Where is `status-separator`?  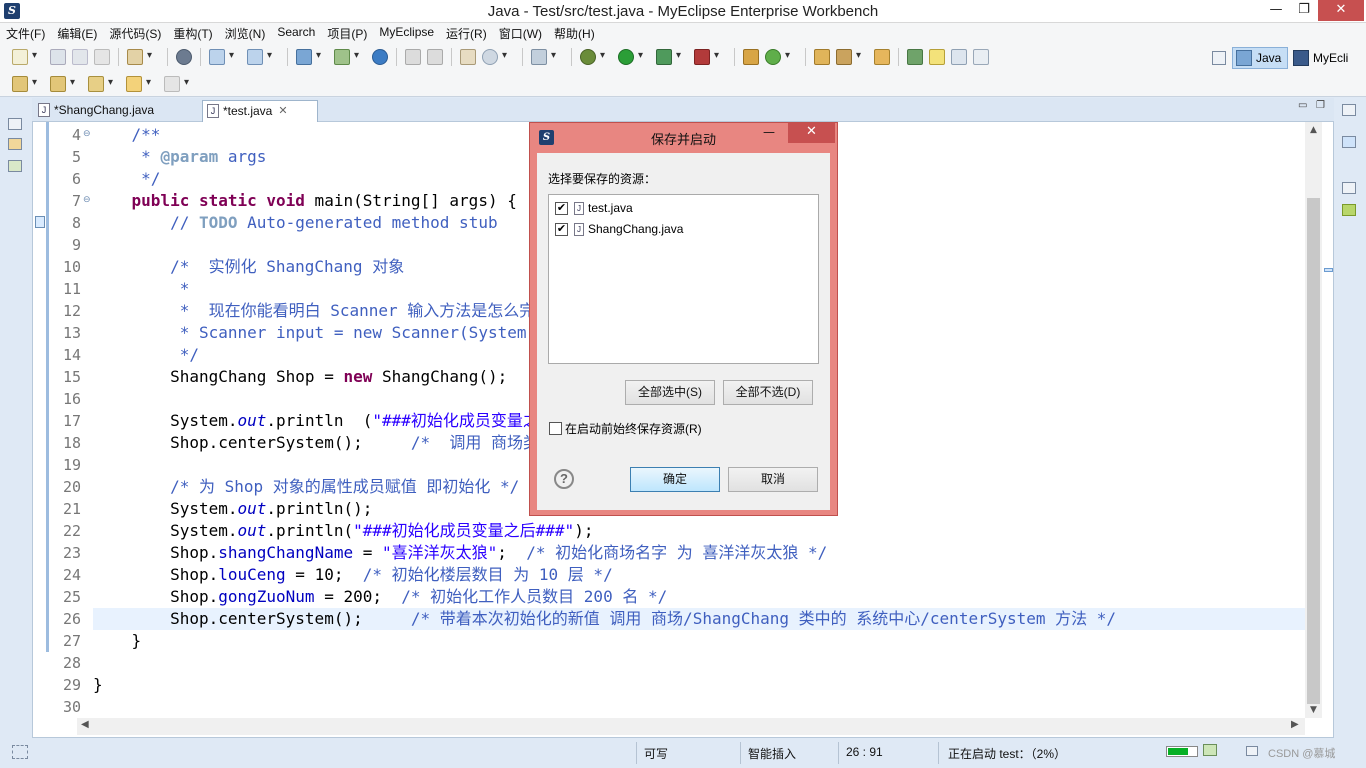
status-separator is located at coordinates (938, 753).